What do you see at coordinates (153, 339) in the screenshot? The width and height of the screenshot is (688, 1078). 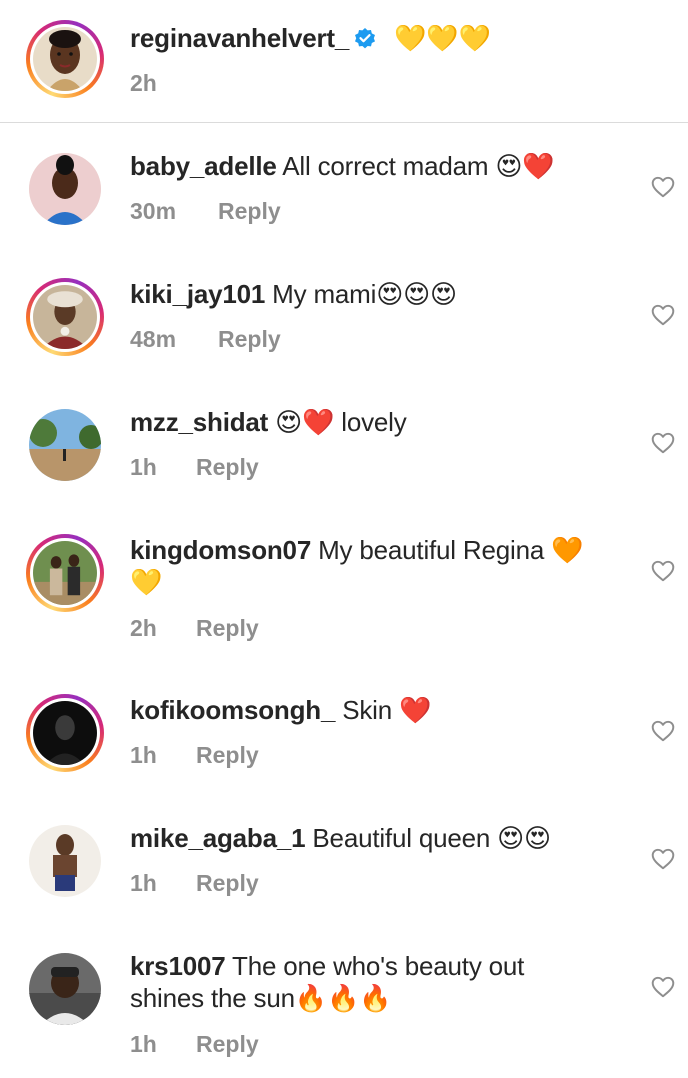 I see `comment-time: 48m` at bounding box center [153, 339].